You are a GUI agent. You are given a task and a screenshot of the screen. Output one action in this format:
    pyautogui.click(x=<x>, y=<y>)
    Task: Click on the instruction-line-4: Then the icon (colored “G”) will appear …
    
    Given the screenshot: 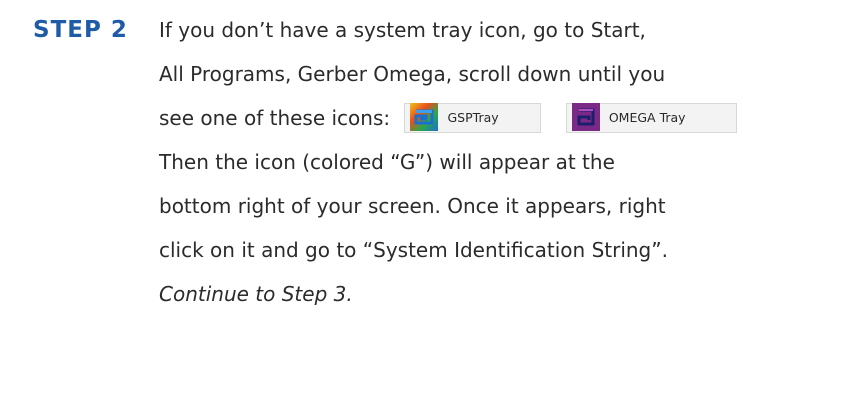 What is the action you would take?
    pyautogui.click(x=387, y=162)
    